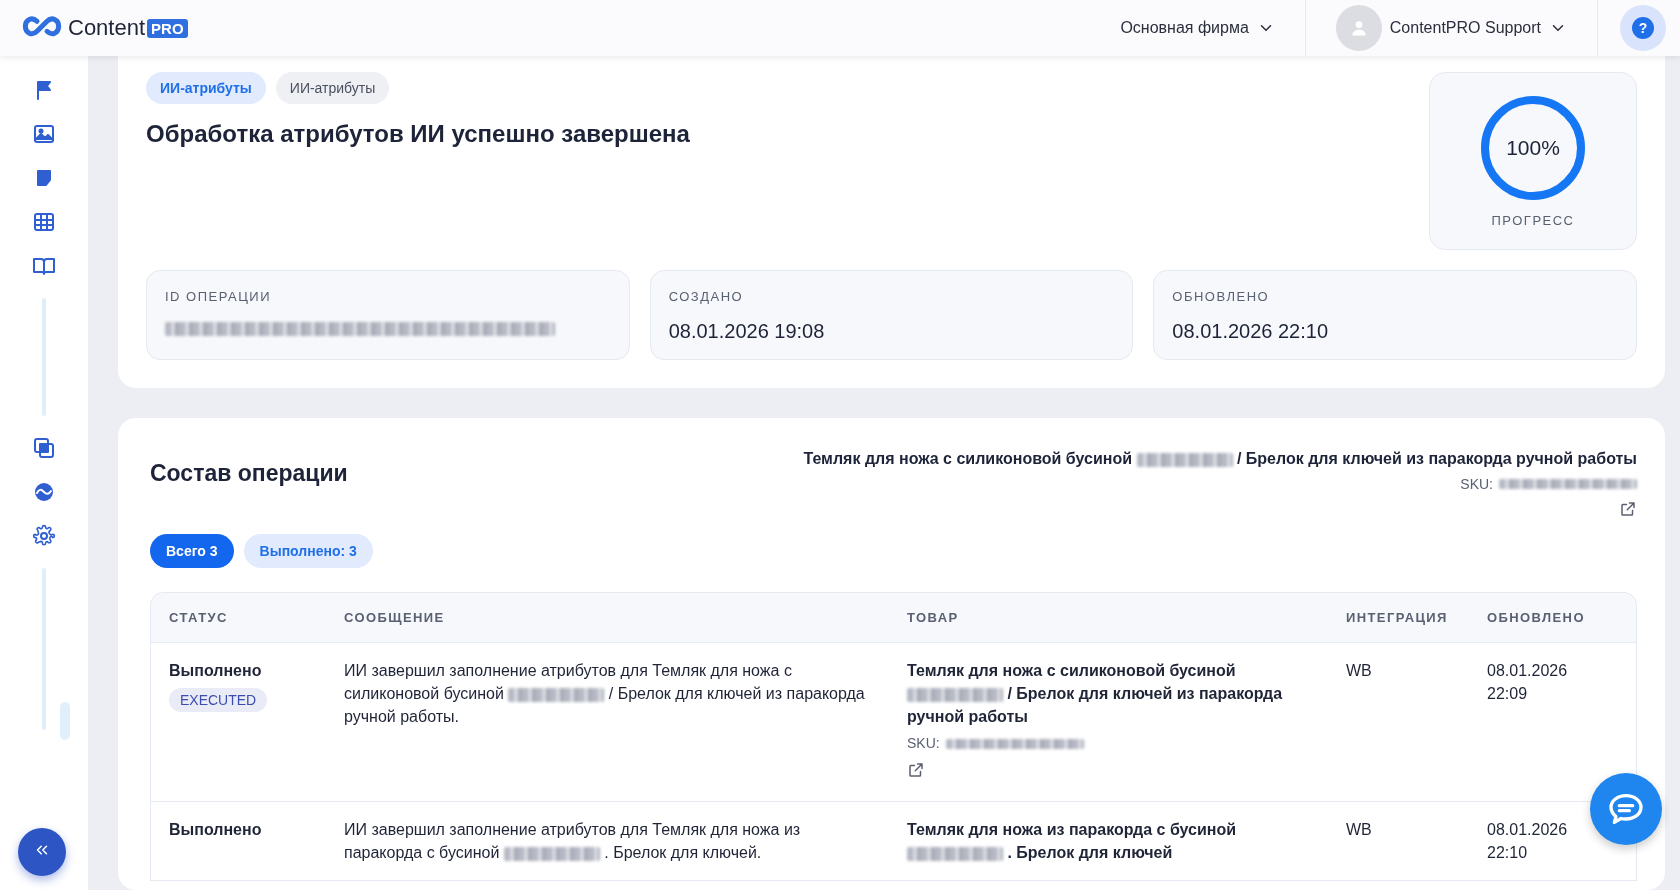 The image size is (1680, 890). What do you see at coordinates (167, 28) in the screenshot?
I see `logo-badge: PRO` at bounding box center [167, 28].